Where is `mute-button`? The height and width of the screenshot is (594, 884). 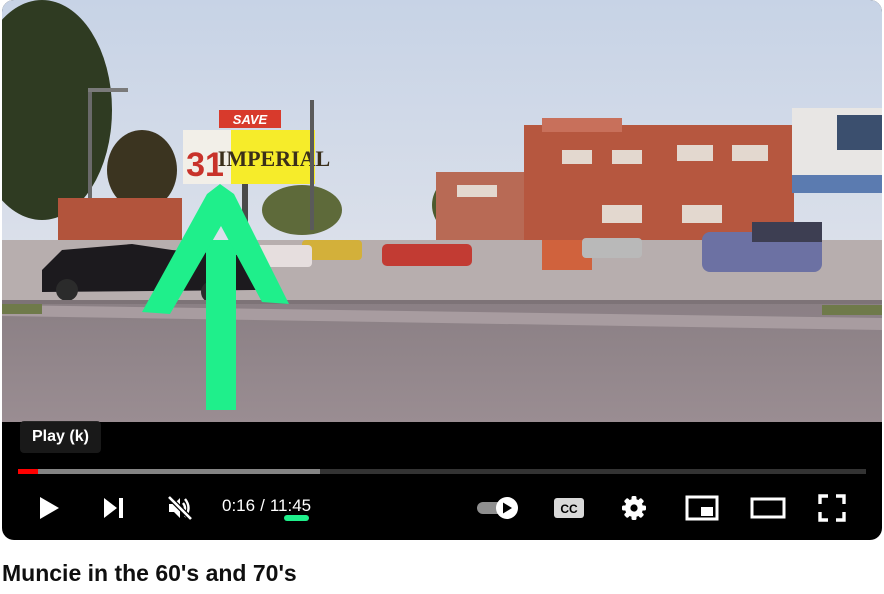 mute-button is located at coordinates (180, 508).